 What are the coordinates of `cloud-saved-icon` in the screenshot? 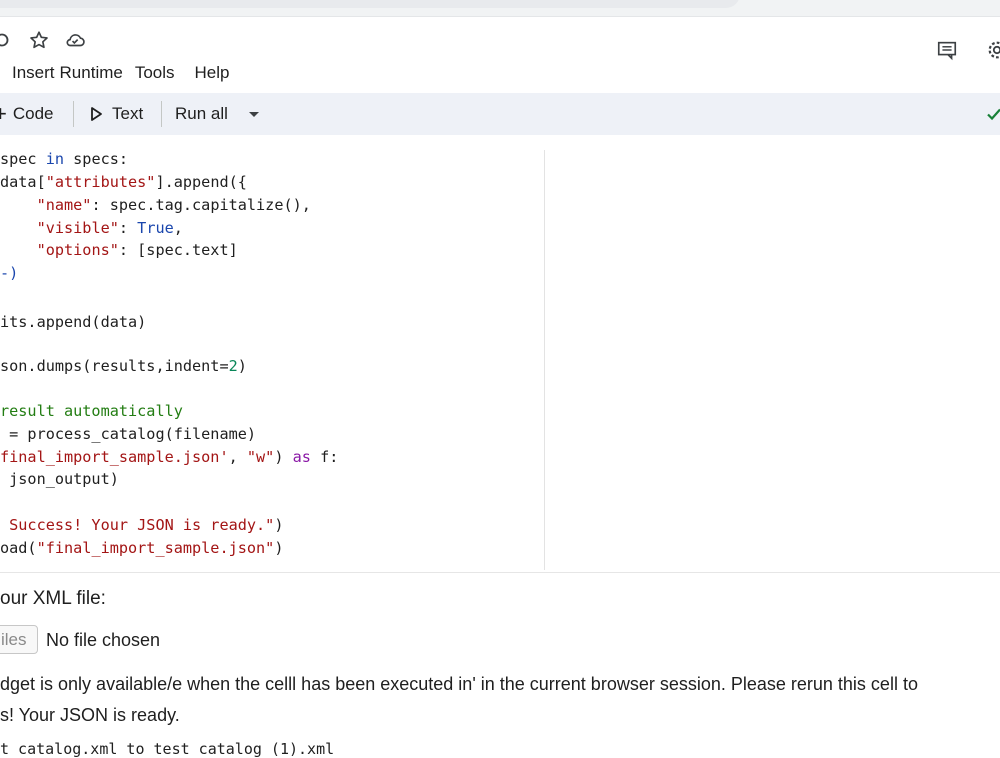 It's located at (75, 40).